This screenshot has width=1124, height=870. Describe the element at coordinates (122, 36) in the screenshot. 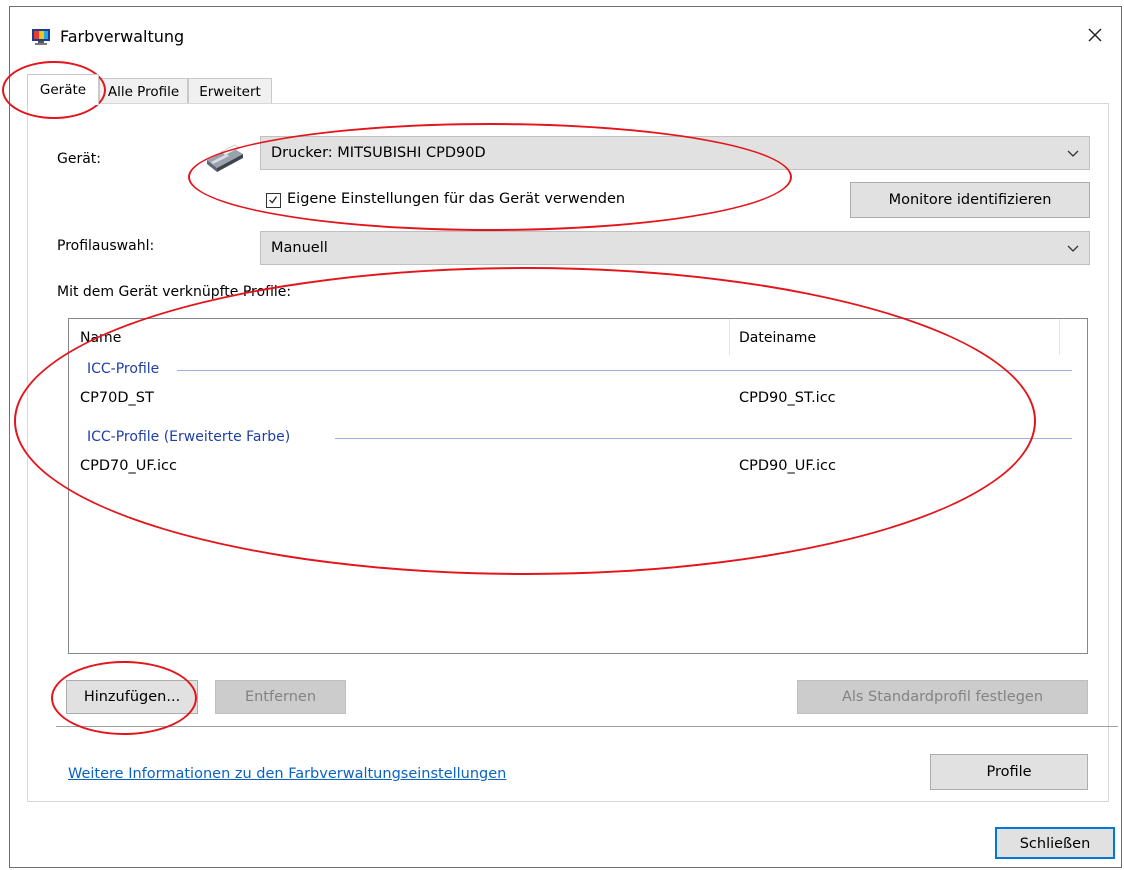

I see `window-title: Farbverwaltung` at that location.